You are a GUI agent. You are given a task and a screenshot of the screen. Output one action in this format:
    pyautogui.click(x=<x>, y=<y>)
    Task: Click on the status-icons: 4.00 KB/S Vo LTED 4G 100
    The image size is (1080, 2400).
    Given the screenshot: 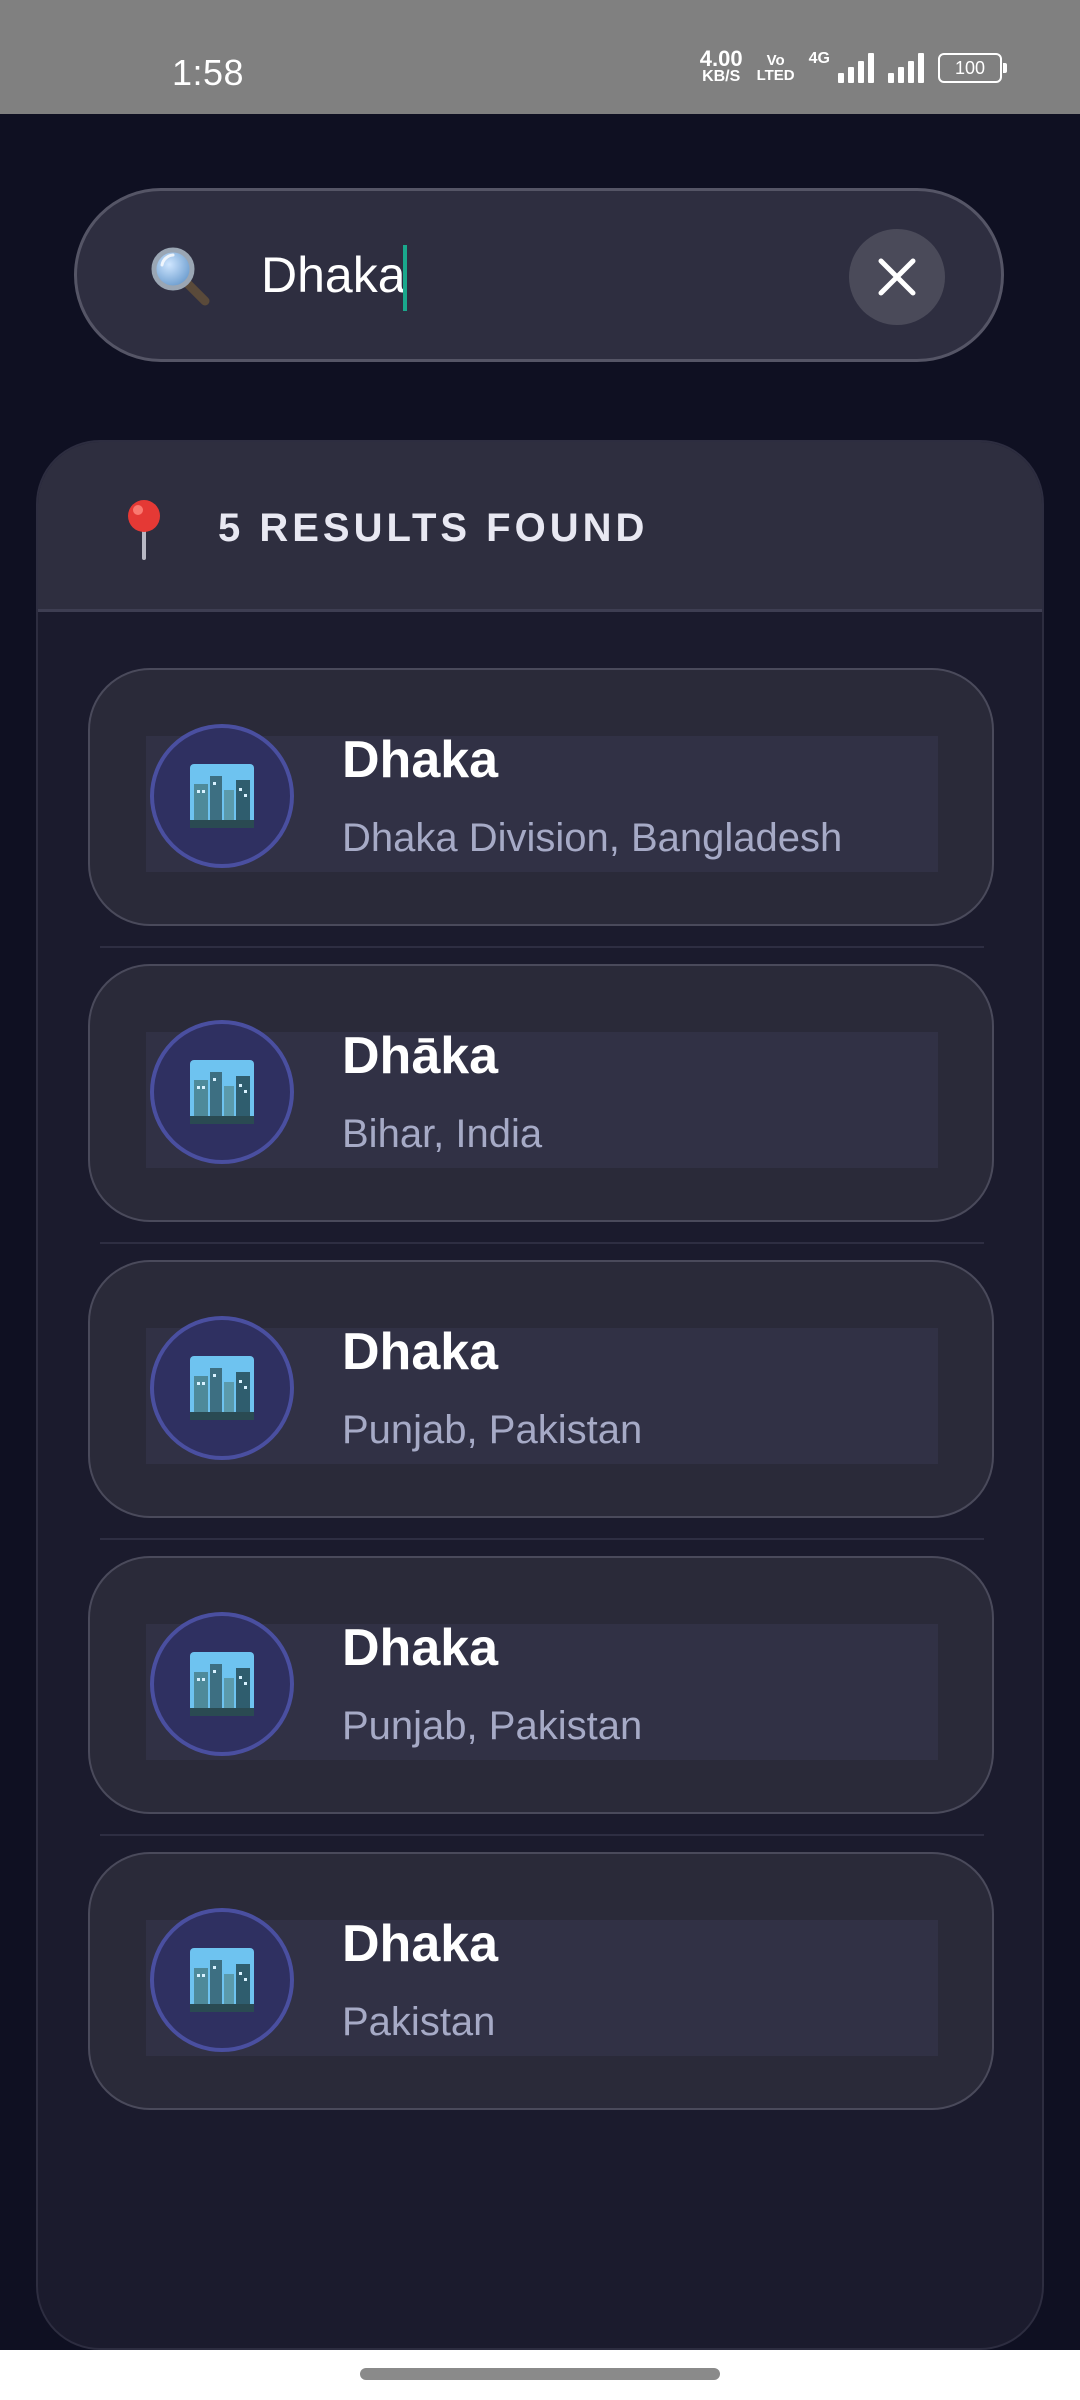 What is the action you would take?
    pyautogui.click(x=853, y=66)
    